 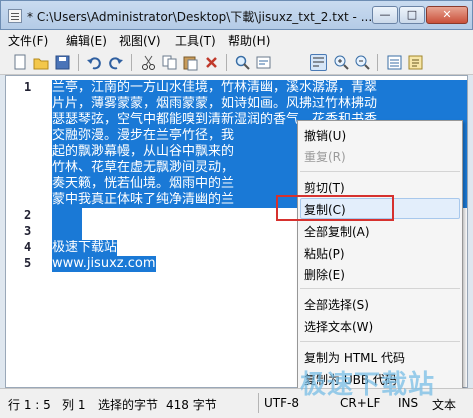 I want to click on watermark-logo: 极速下载站, so click(x=368, y=385).